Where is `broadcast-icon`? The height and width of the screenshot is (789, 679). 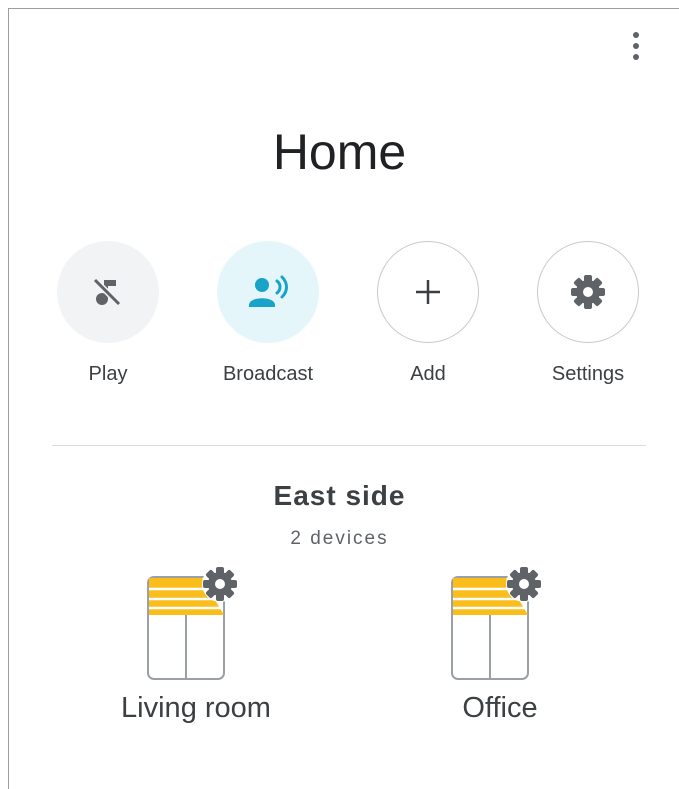 broadcast-icon is located at coordinates (268, 291).